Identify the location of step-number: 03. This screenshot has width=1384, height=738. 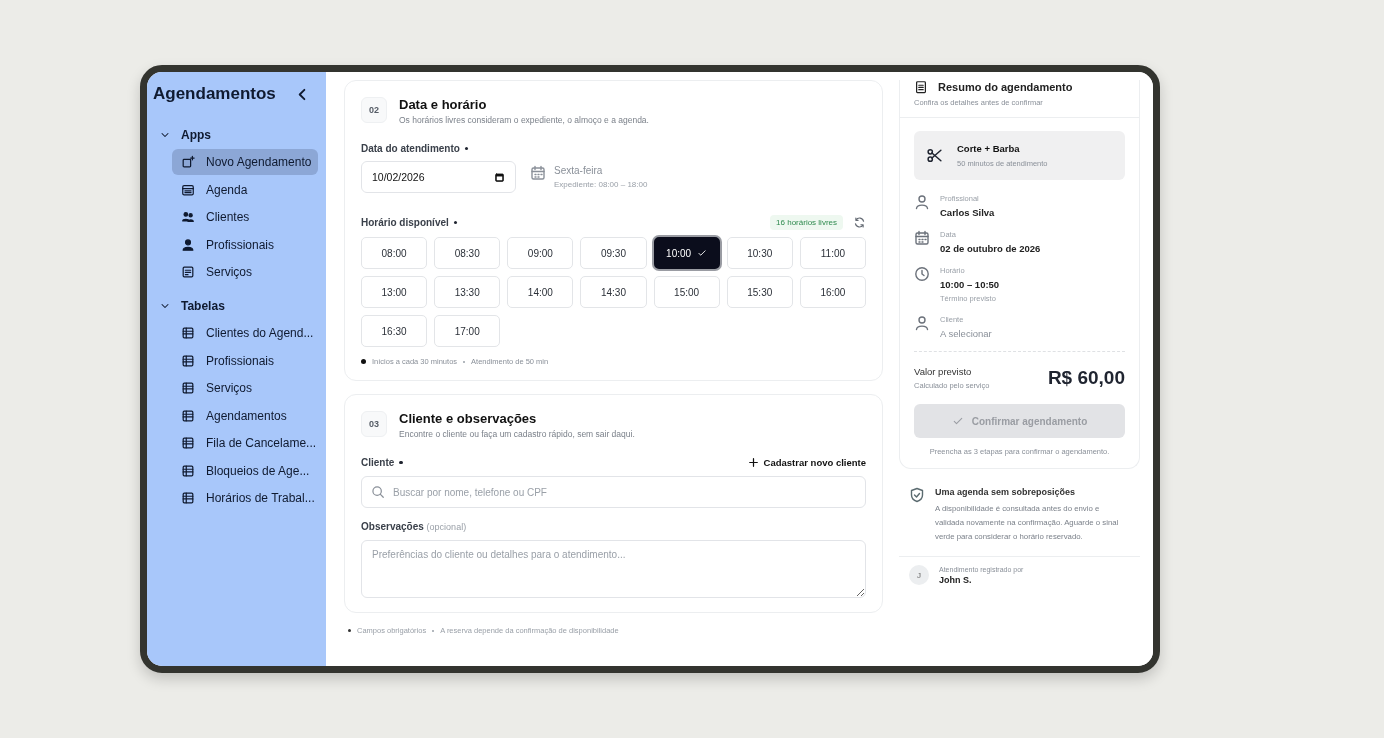
(374, 424).